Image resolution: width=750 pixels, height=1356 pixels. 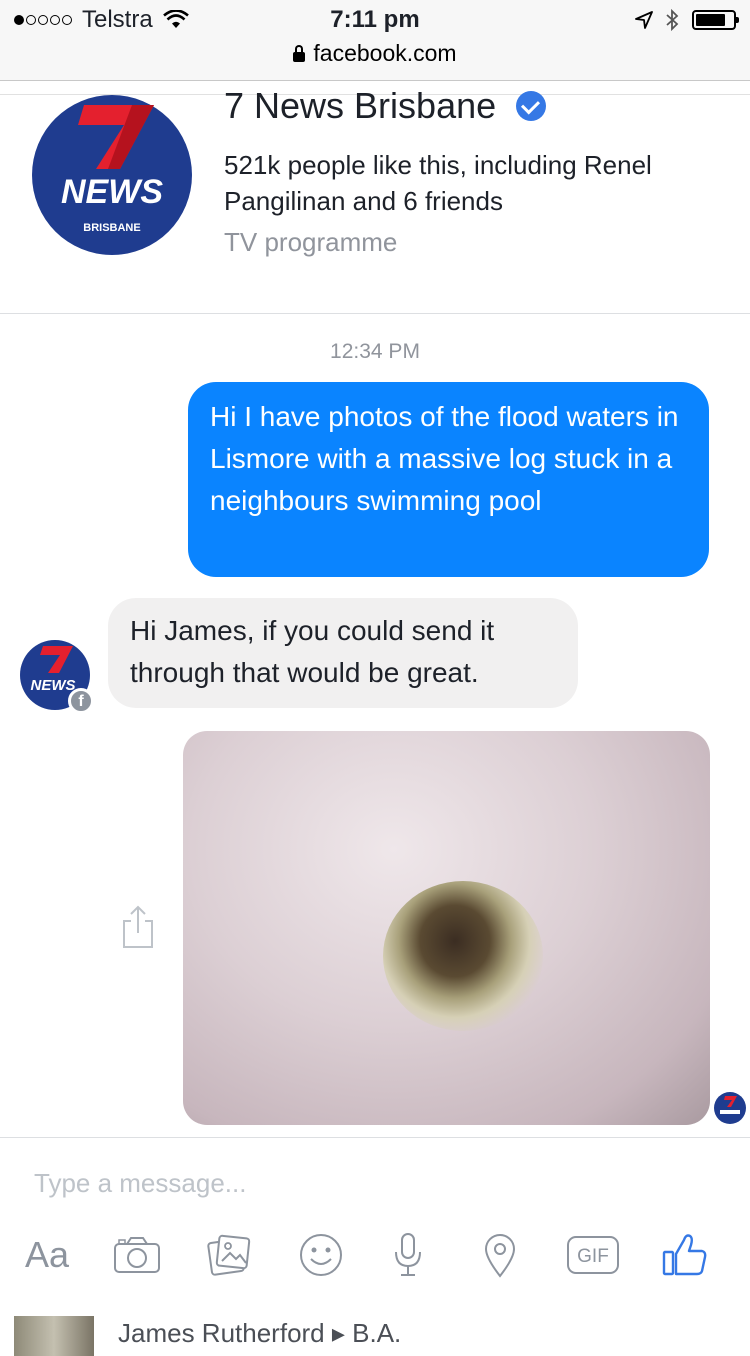 I want to click on gif-label: GIF, so click(x=593, y=1256).